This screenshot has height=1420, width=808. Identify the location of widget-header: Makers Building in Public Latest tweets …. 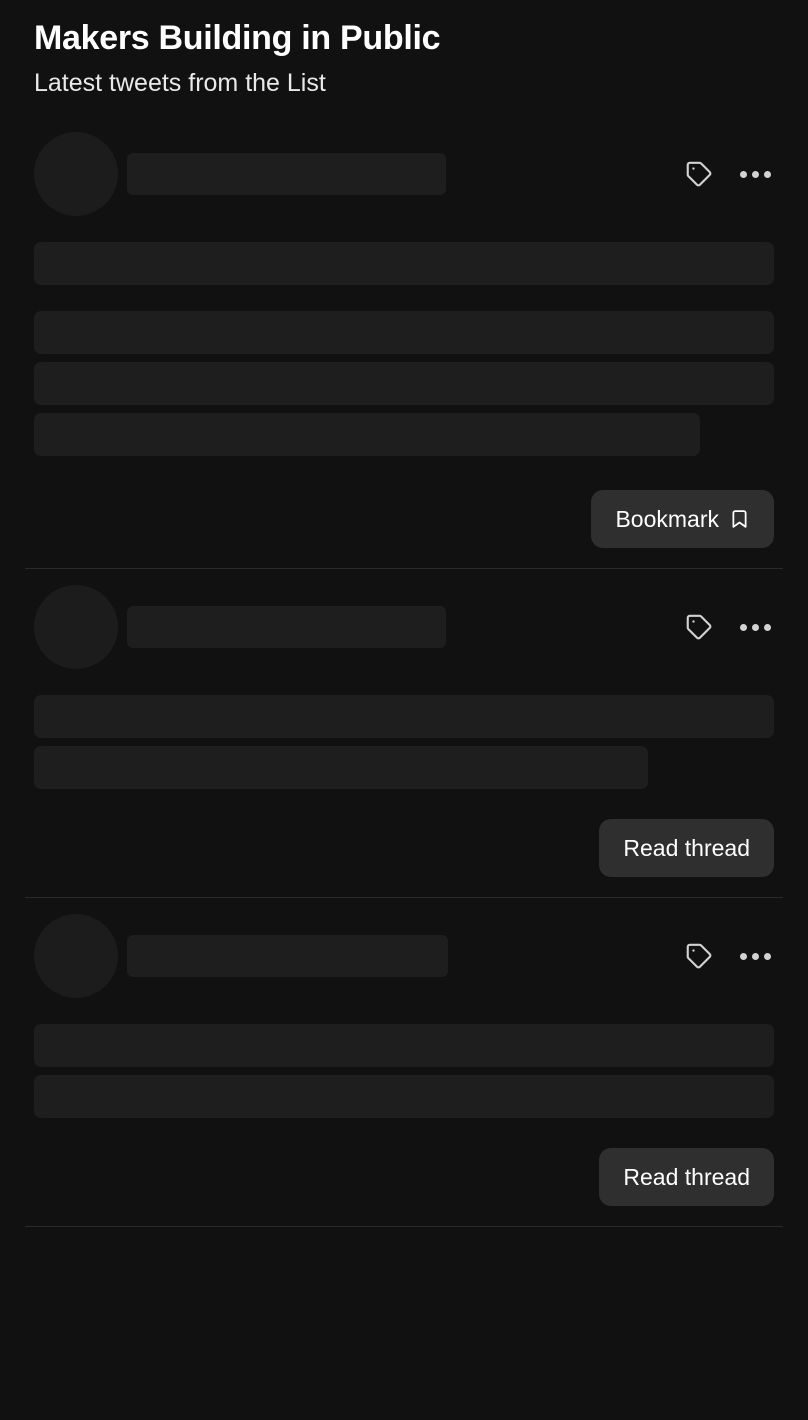
(404, 50).